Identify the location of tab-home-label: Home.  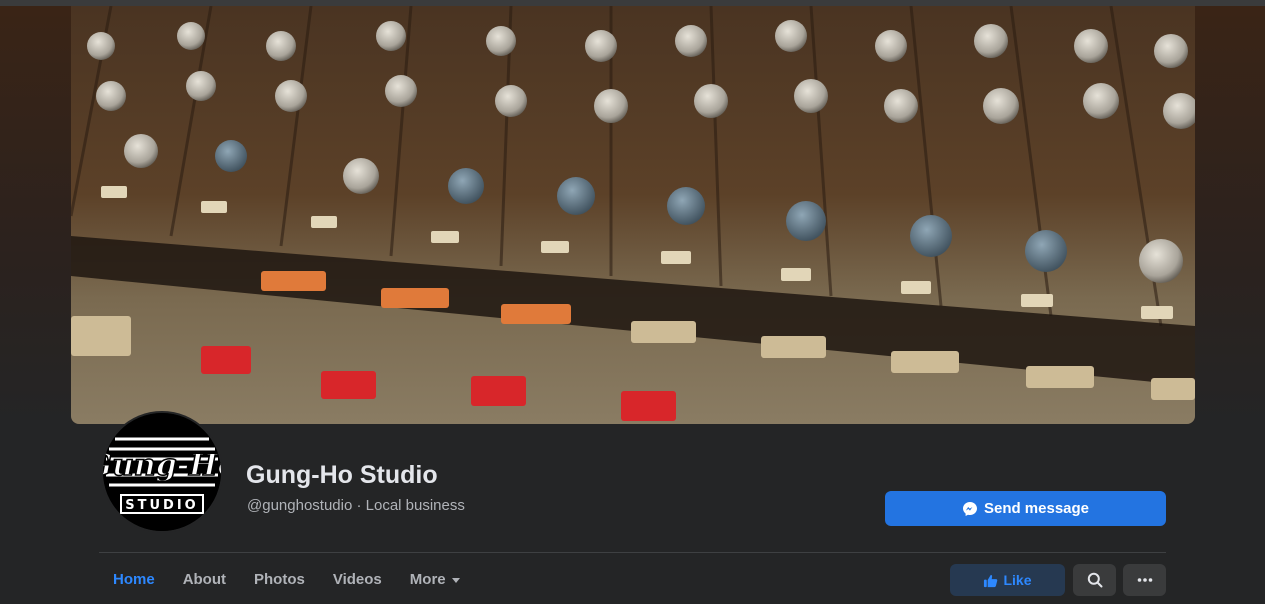
(134, 579).